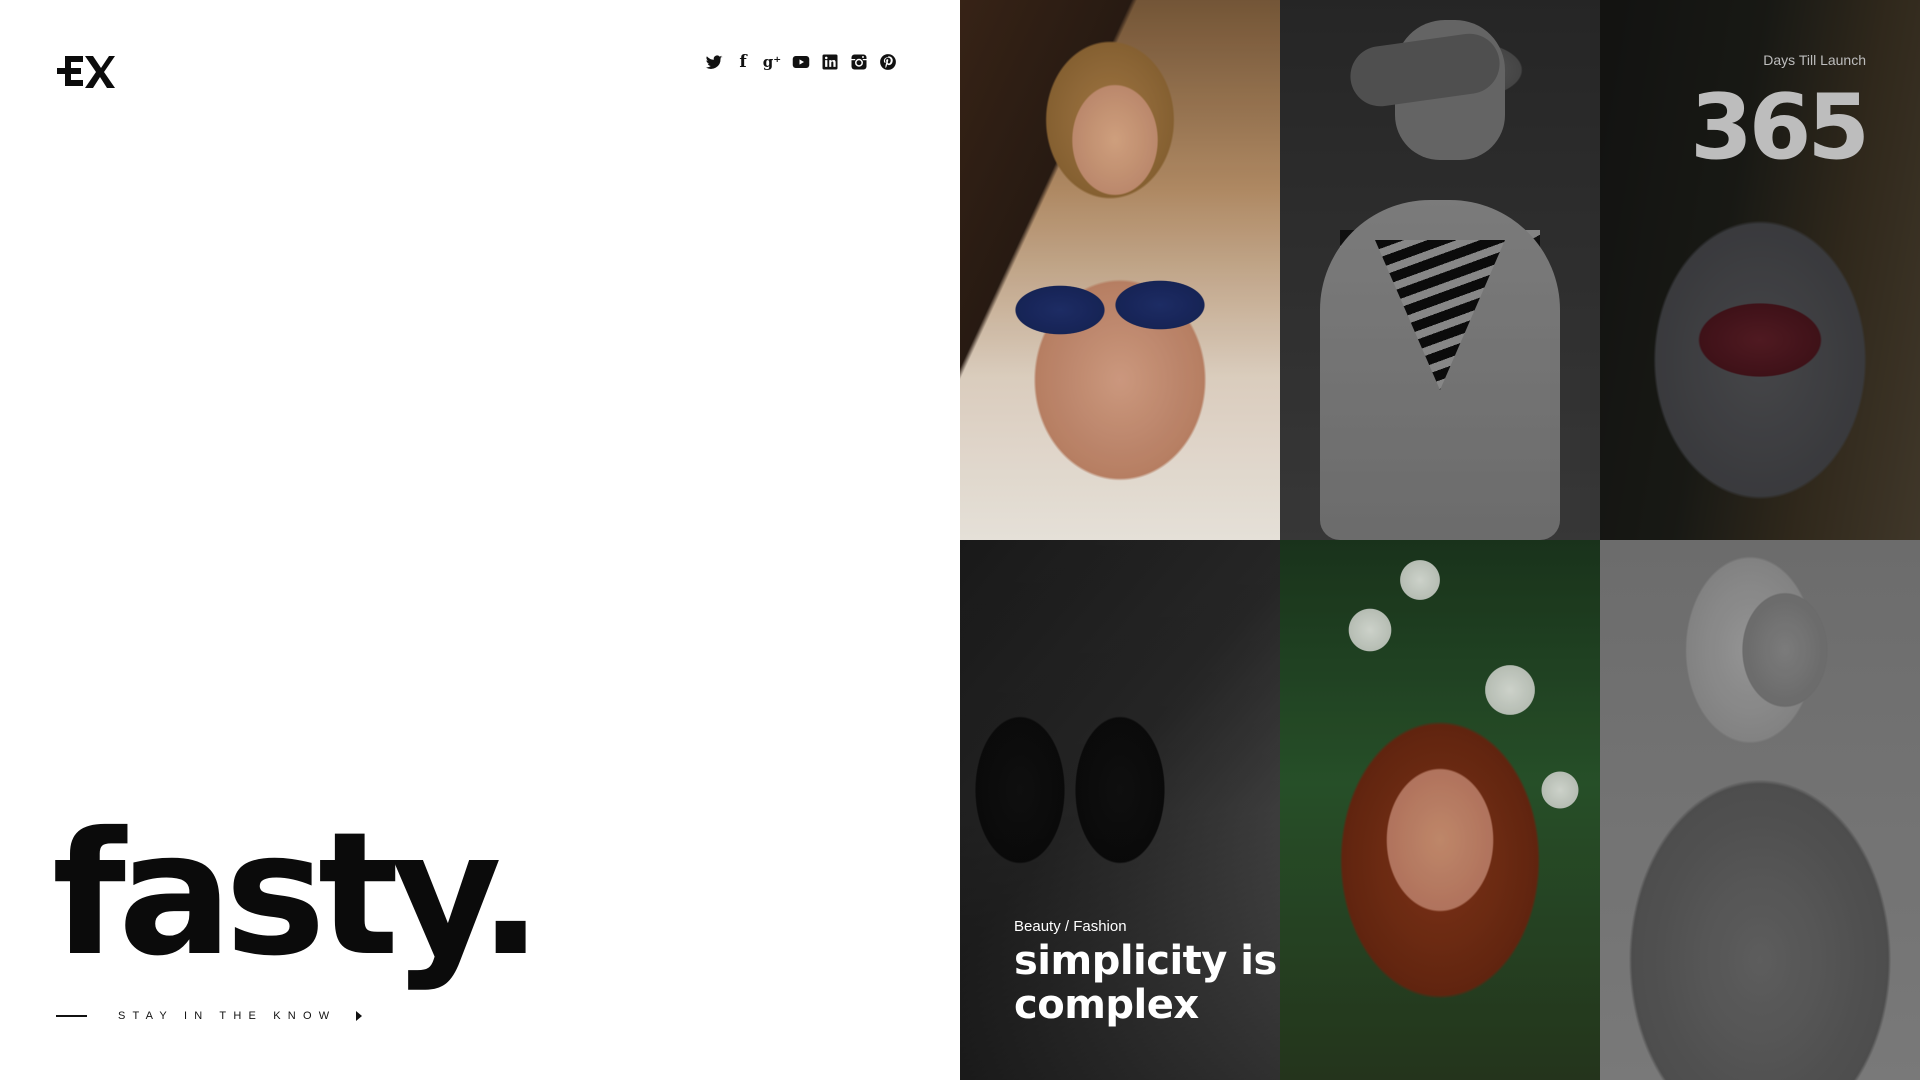 The width and height of the screenshot is (1920, 1080). I want to click on google-plus-icon: g⁺, so click(772, 62).